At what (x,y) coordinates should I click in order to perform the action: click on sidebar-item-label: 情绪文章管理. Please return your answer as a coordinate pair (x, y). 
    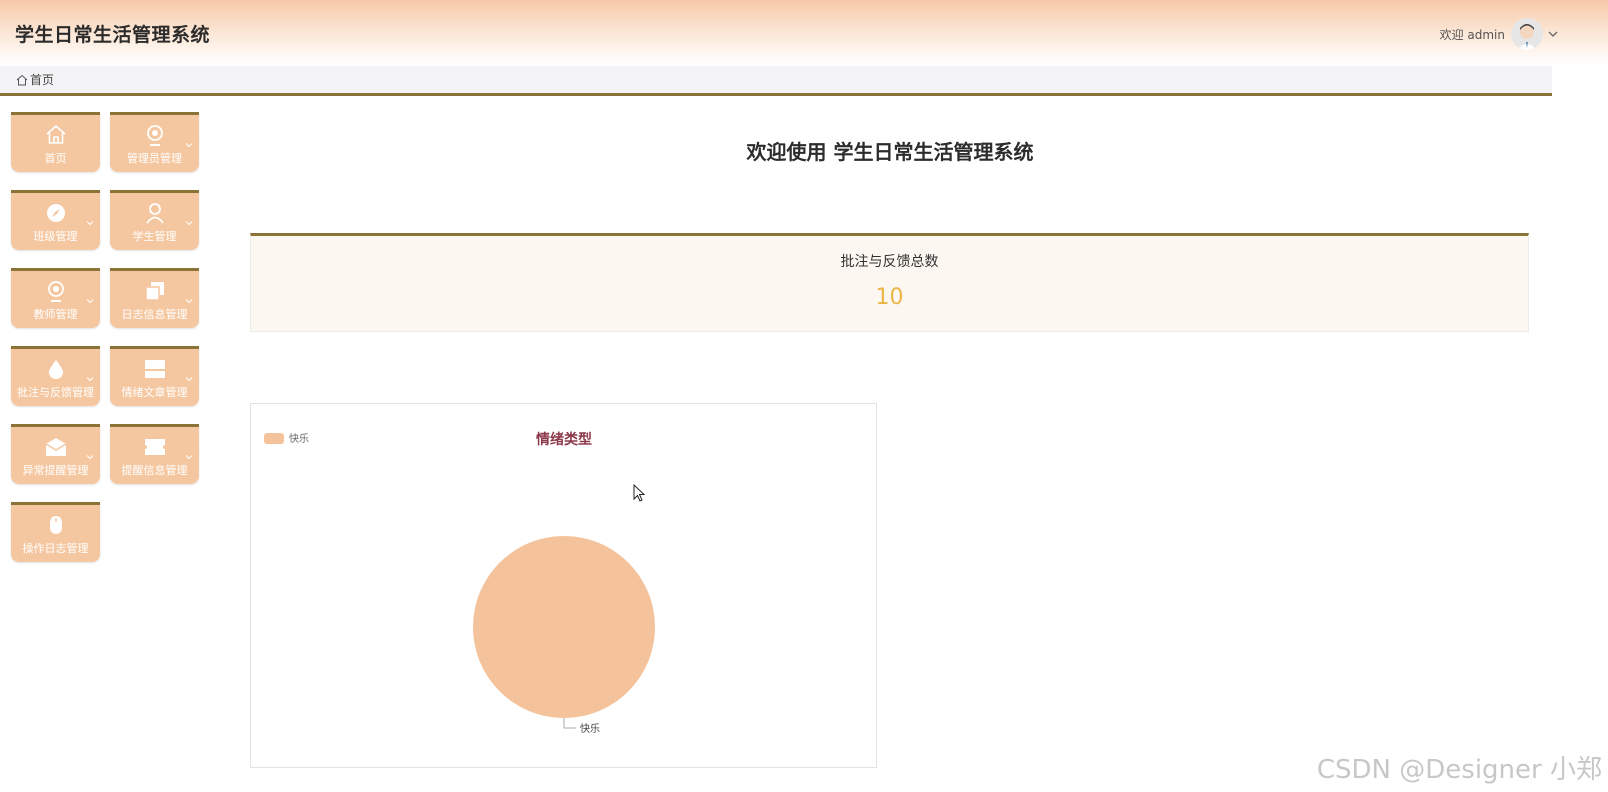
    Looking at the image, I should click on (154, 392).